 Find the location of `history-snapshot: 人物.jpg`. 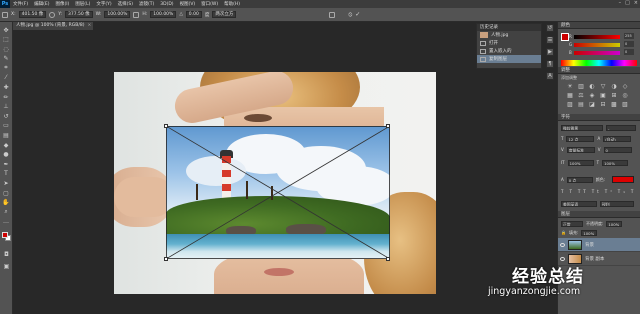

history-snapshot: 人物.jpg is located at coordinates (509, 35).